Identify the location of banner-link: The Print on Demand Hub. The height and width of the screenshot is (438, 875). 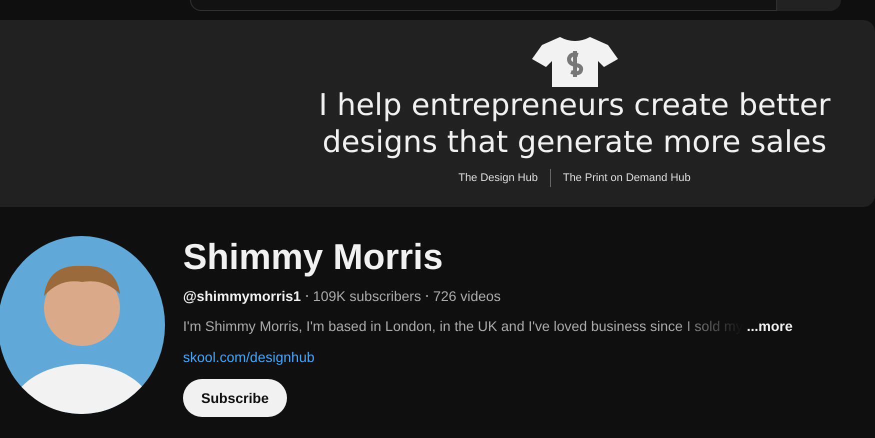
(626, 178).